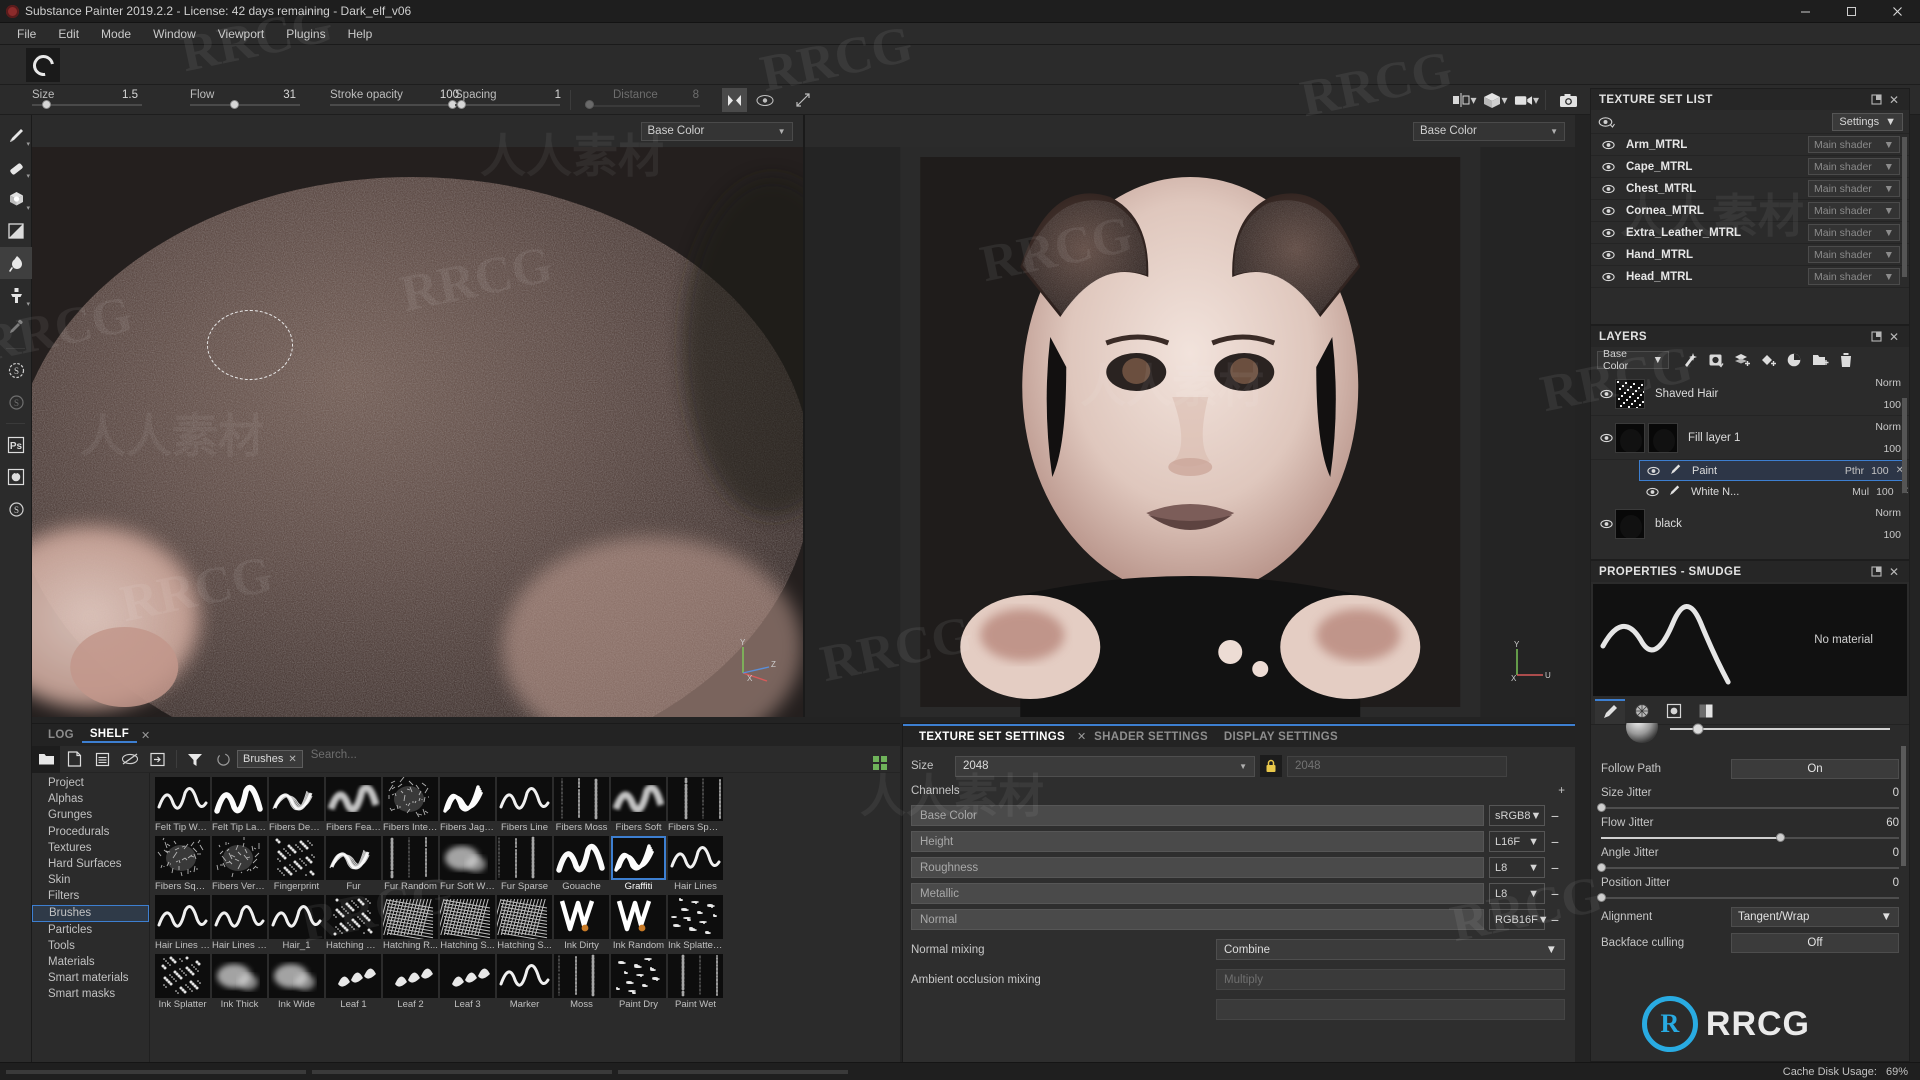  What do you see at coordinates (239, 982) in the screenshot?
I see `brush-item: Ink Thick` at bounding box center [239, 982].